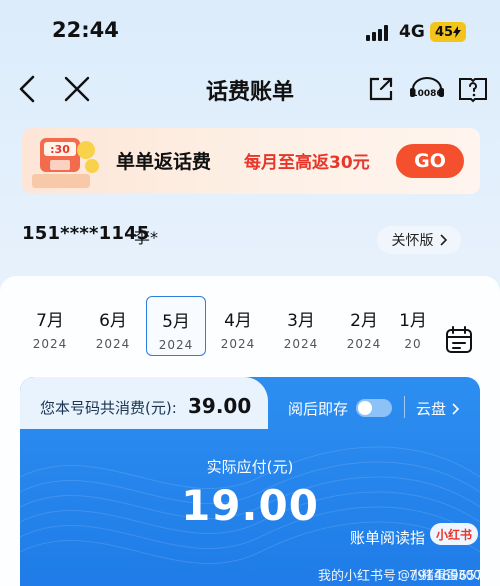  I want to click on care-mode-button: 关怀版, so click(419, 240).